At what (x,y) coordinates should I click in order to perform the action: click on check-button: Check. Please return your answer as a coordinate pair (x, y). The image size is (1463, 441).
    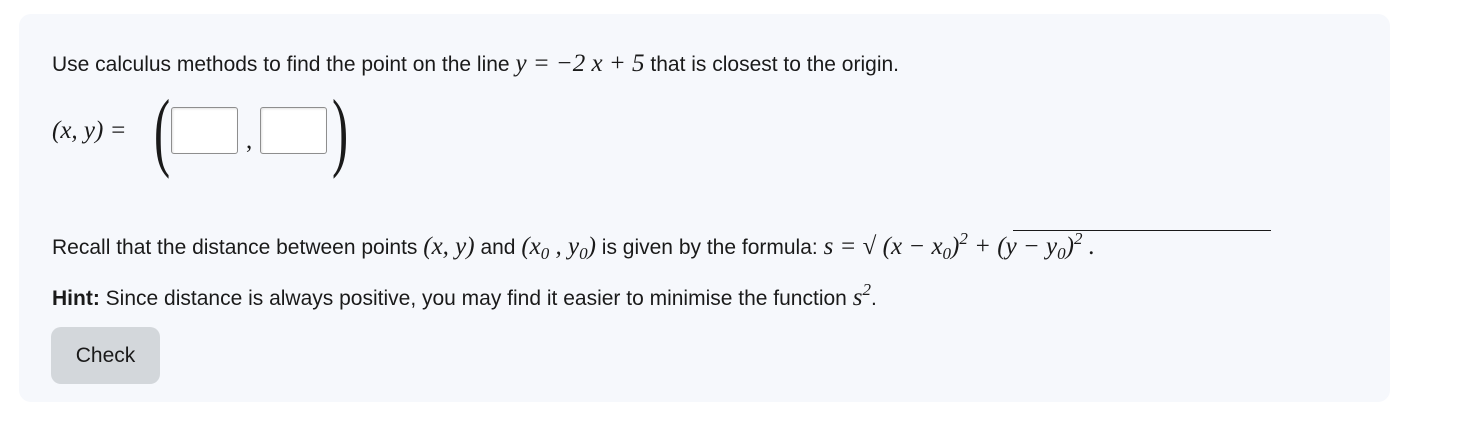
    Looking at the image, I should click on (105, 355).